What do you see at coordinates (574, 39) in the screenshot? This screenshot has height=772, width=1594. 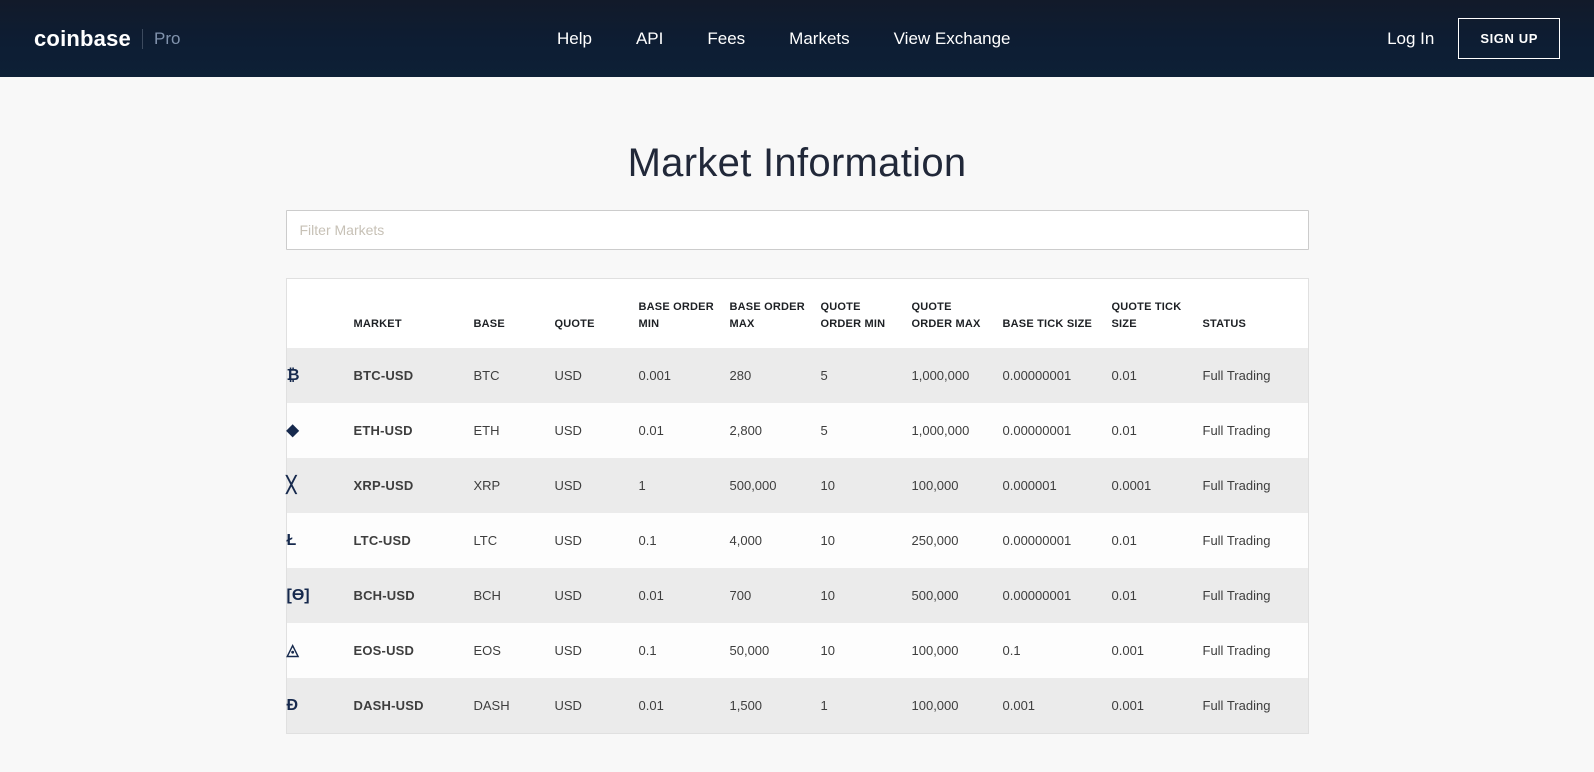 I see `nav-link-help: Help` at bounding box center [574, 39].